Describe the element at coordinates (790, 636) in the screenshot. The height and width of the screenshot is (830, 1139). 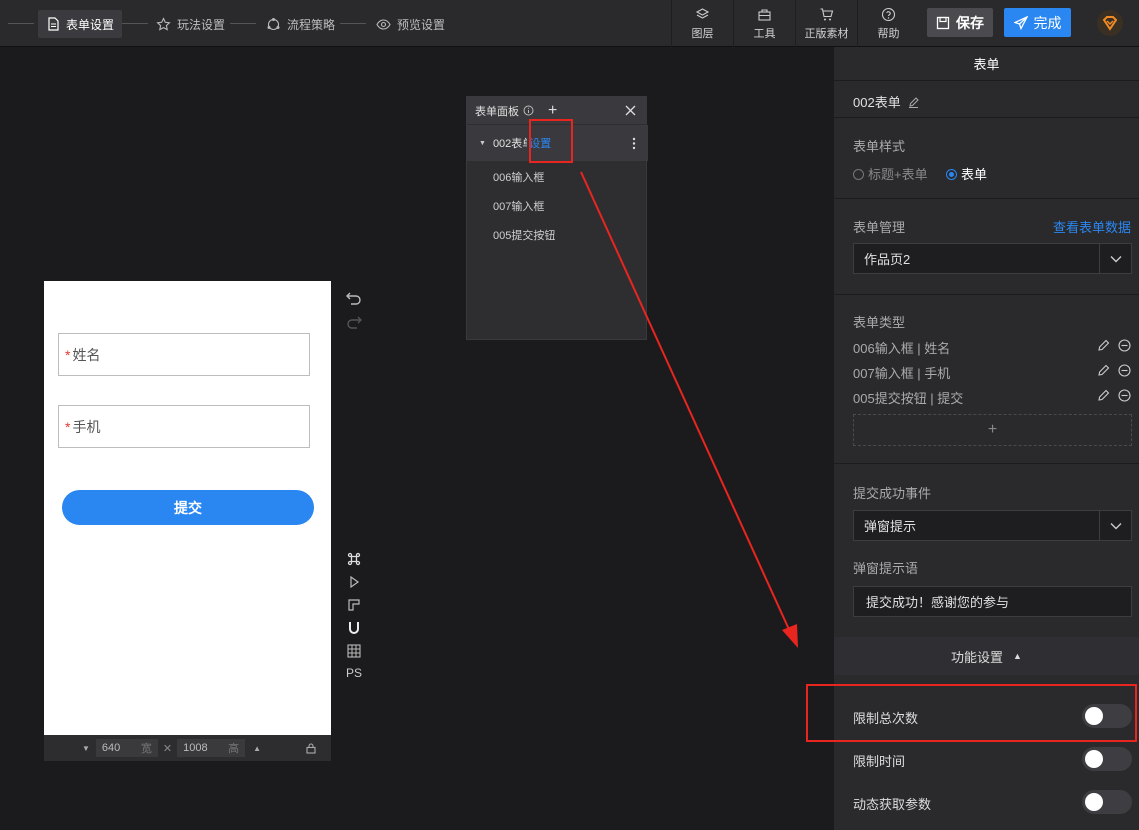
I see `arrow-head` at that location.